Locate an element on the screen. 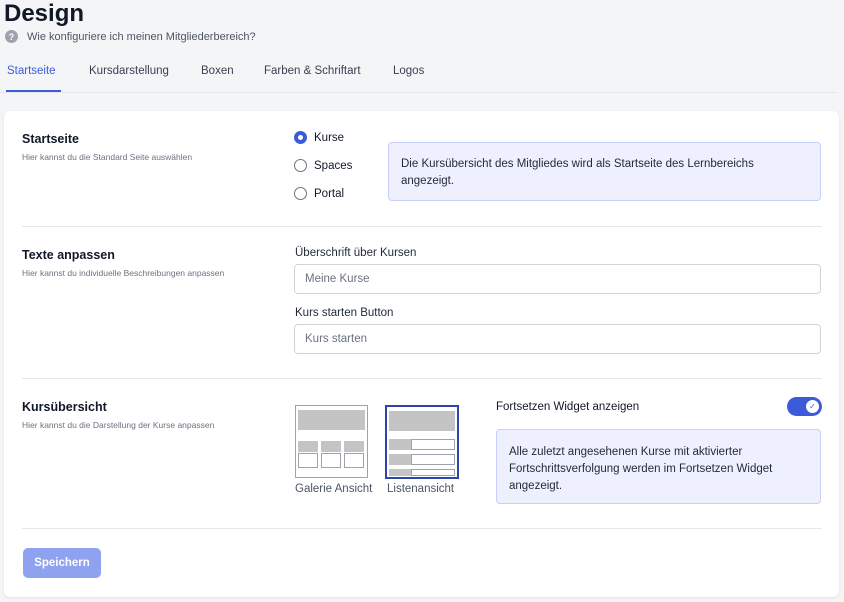 The image size is (844, 602). save-button: Speichern is located at coordinates (62, 563).